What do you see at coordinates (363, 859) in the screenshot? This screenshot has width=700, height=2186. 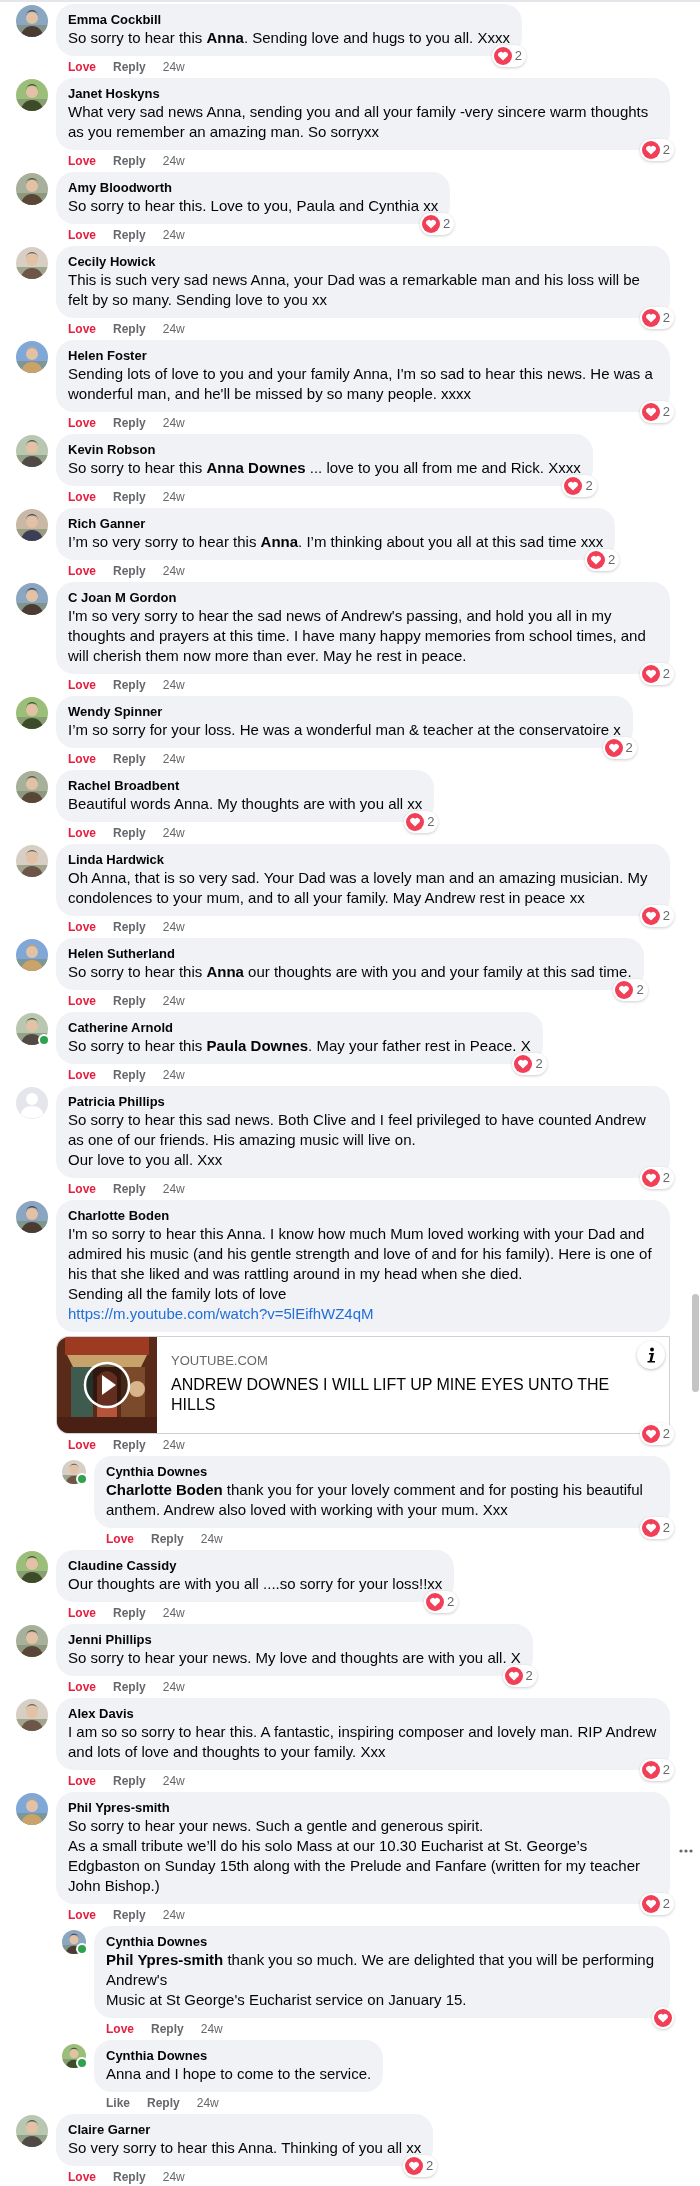 I see `author-name: Linda Hardwick` at bounding box center [363, 859].